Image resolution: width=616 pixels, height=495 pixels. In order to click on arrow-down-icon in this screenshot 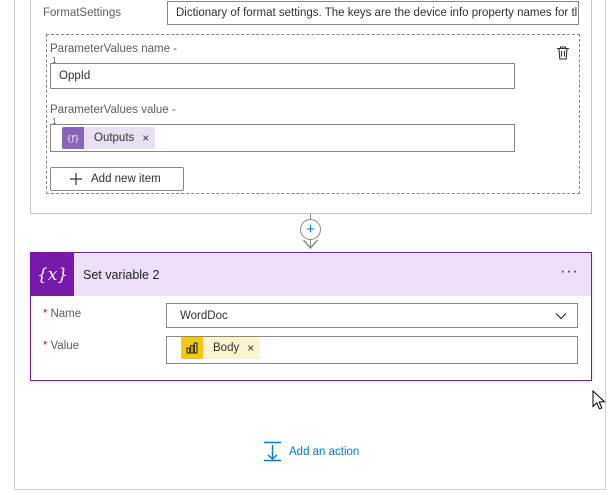, I will do `click(310, 244)`.